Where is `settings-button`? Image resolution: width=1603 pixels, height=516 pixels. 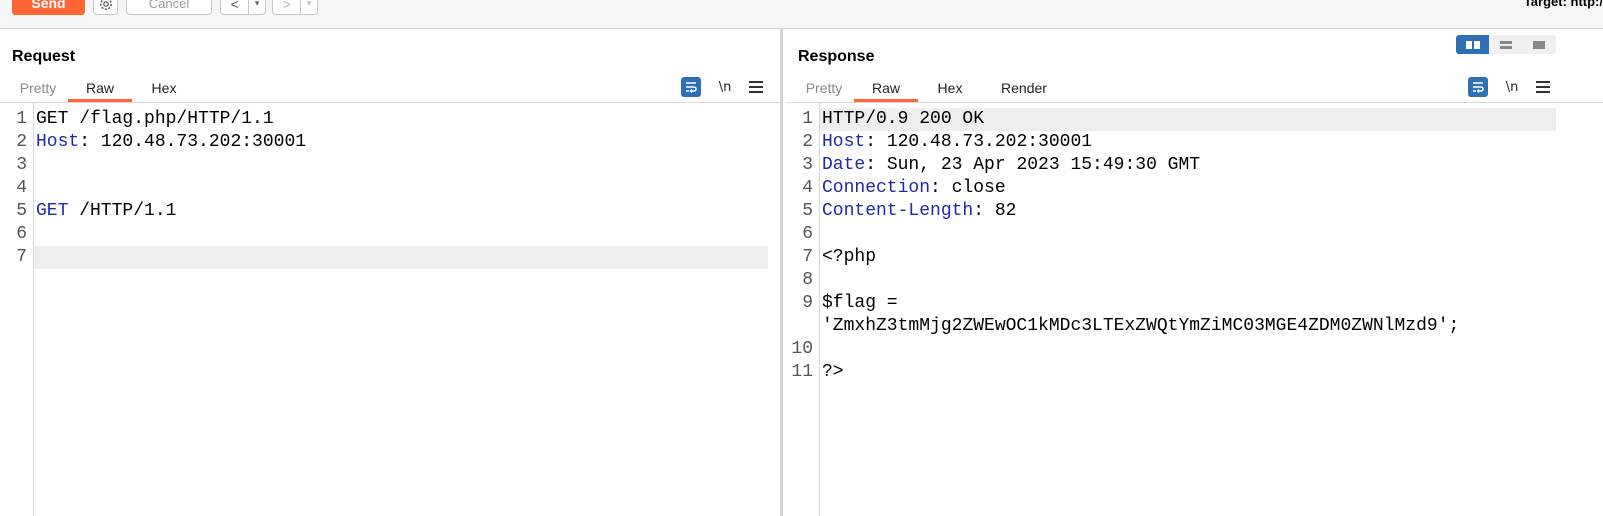 settings-button is located at coordinates (105, 7).